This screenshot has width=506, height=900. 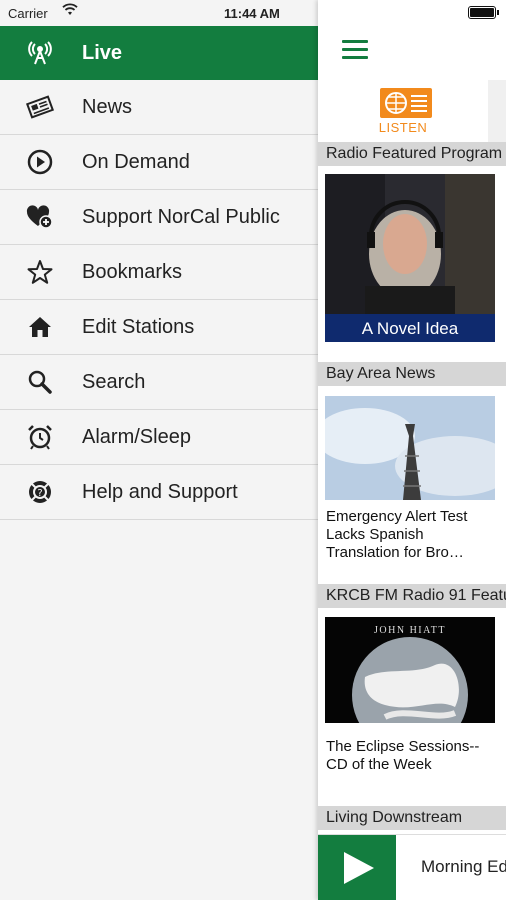 What do you see at coordinates (138, 326) in the screenshot?
I see `menu-label-edit-stations: Edit Stations` at bounding box center [138, 326].